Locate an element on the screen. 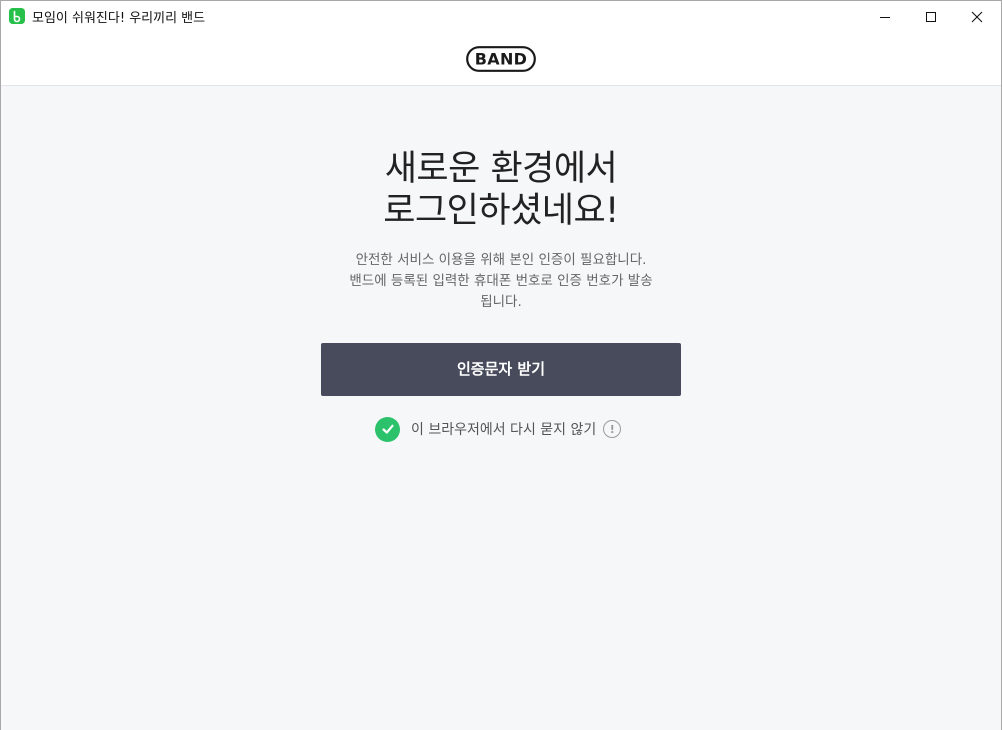  maximize-button is located at coordinates (931, 17).